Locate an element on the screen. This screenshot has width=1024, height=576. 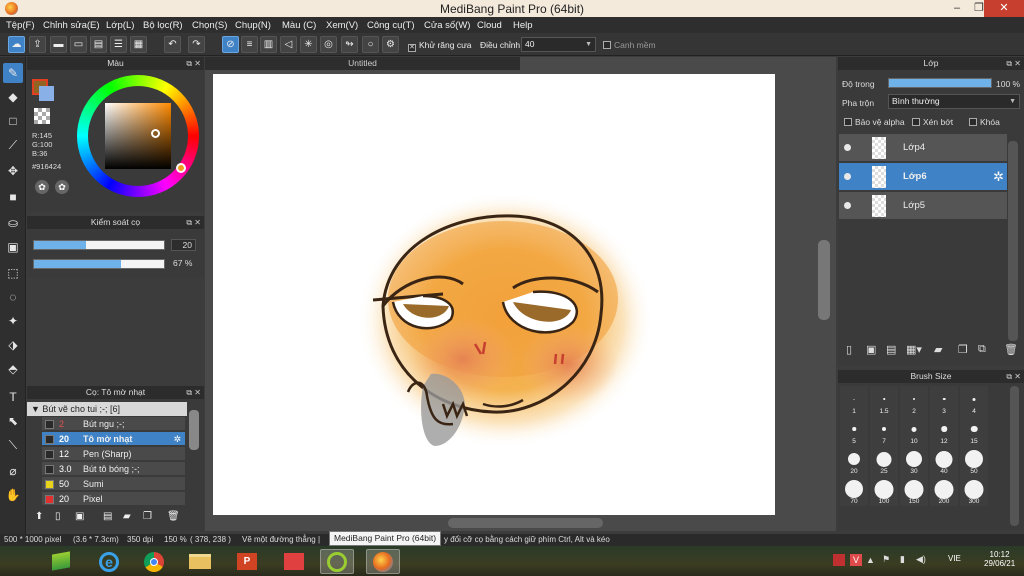
brush-size-option: 10 is located at coordinates (914, 431).